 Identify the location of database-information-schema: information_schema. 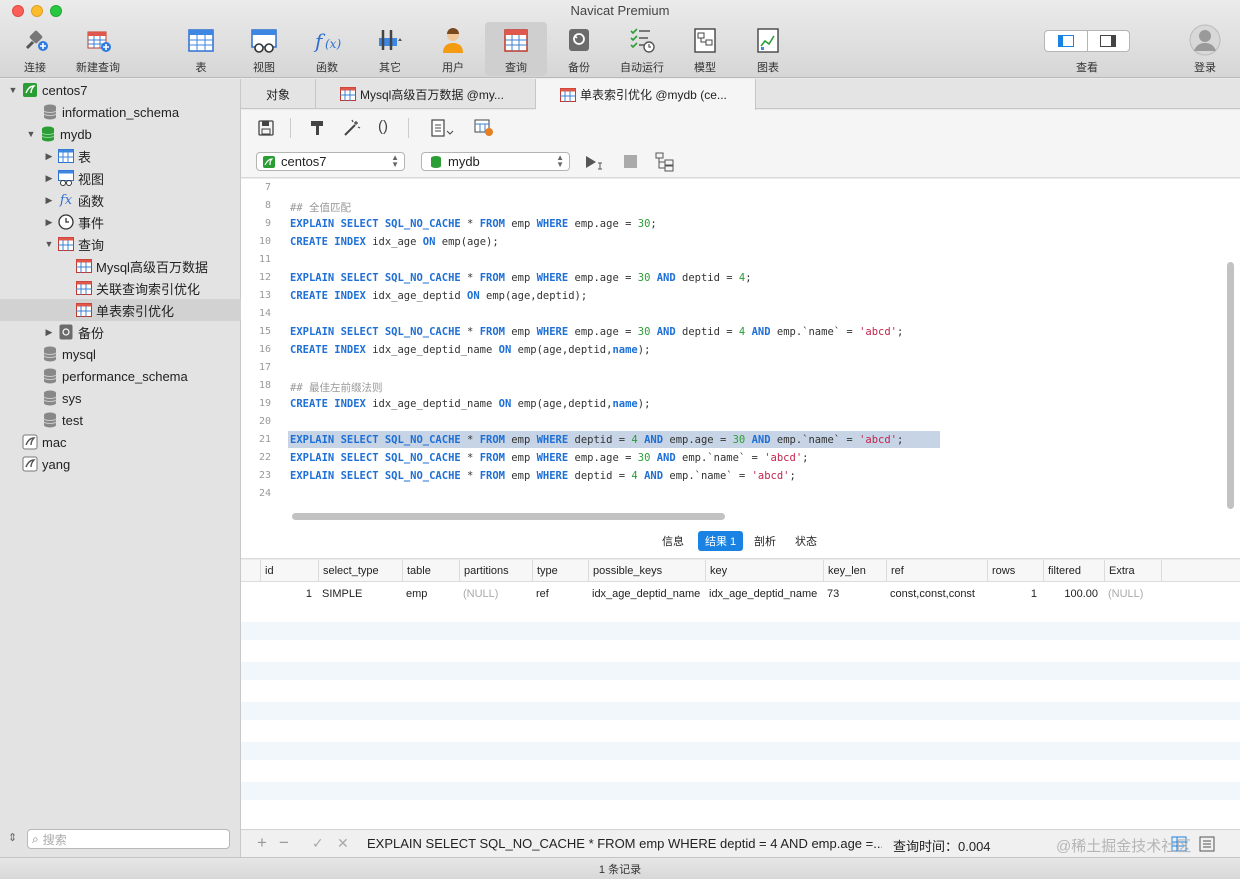
(120, 112).